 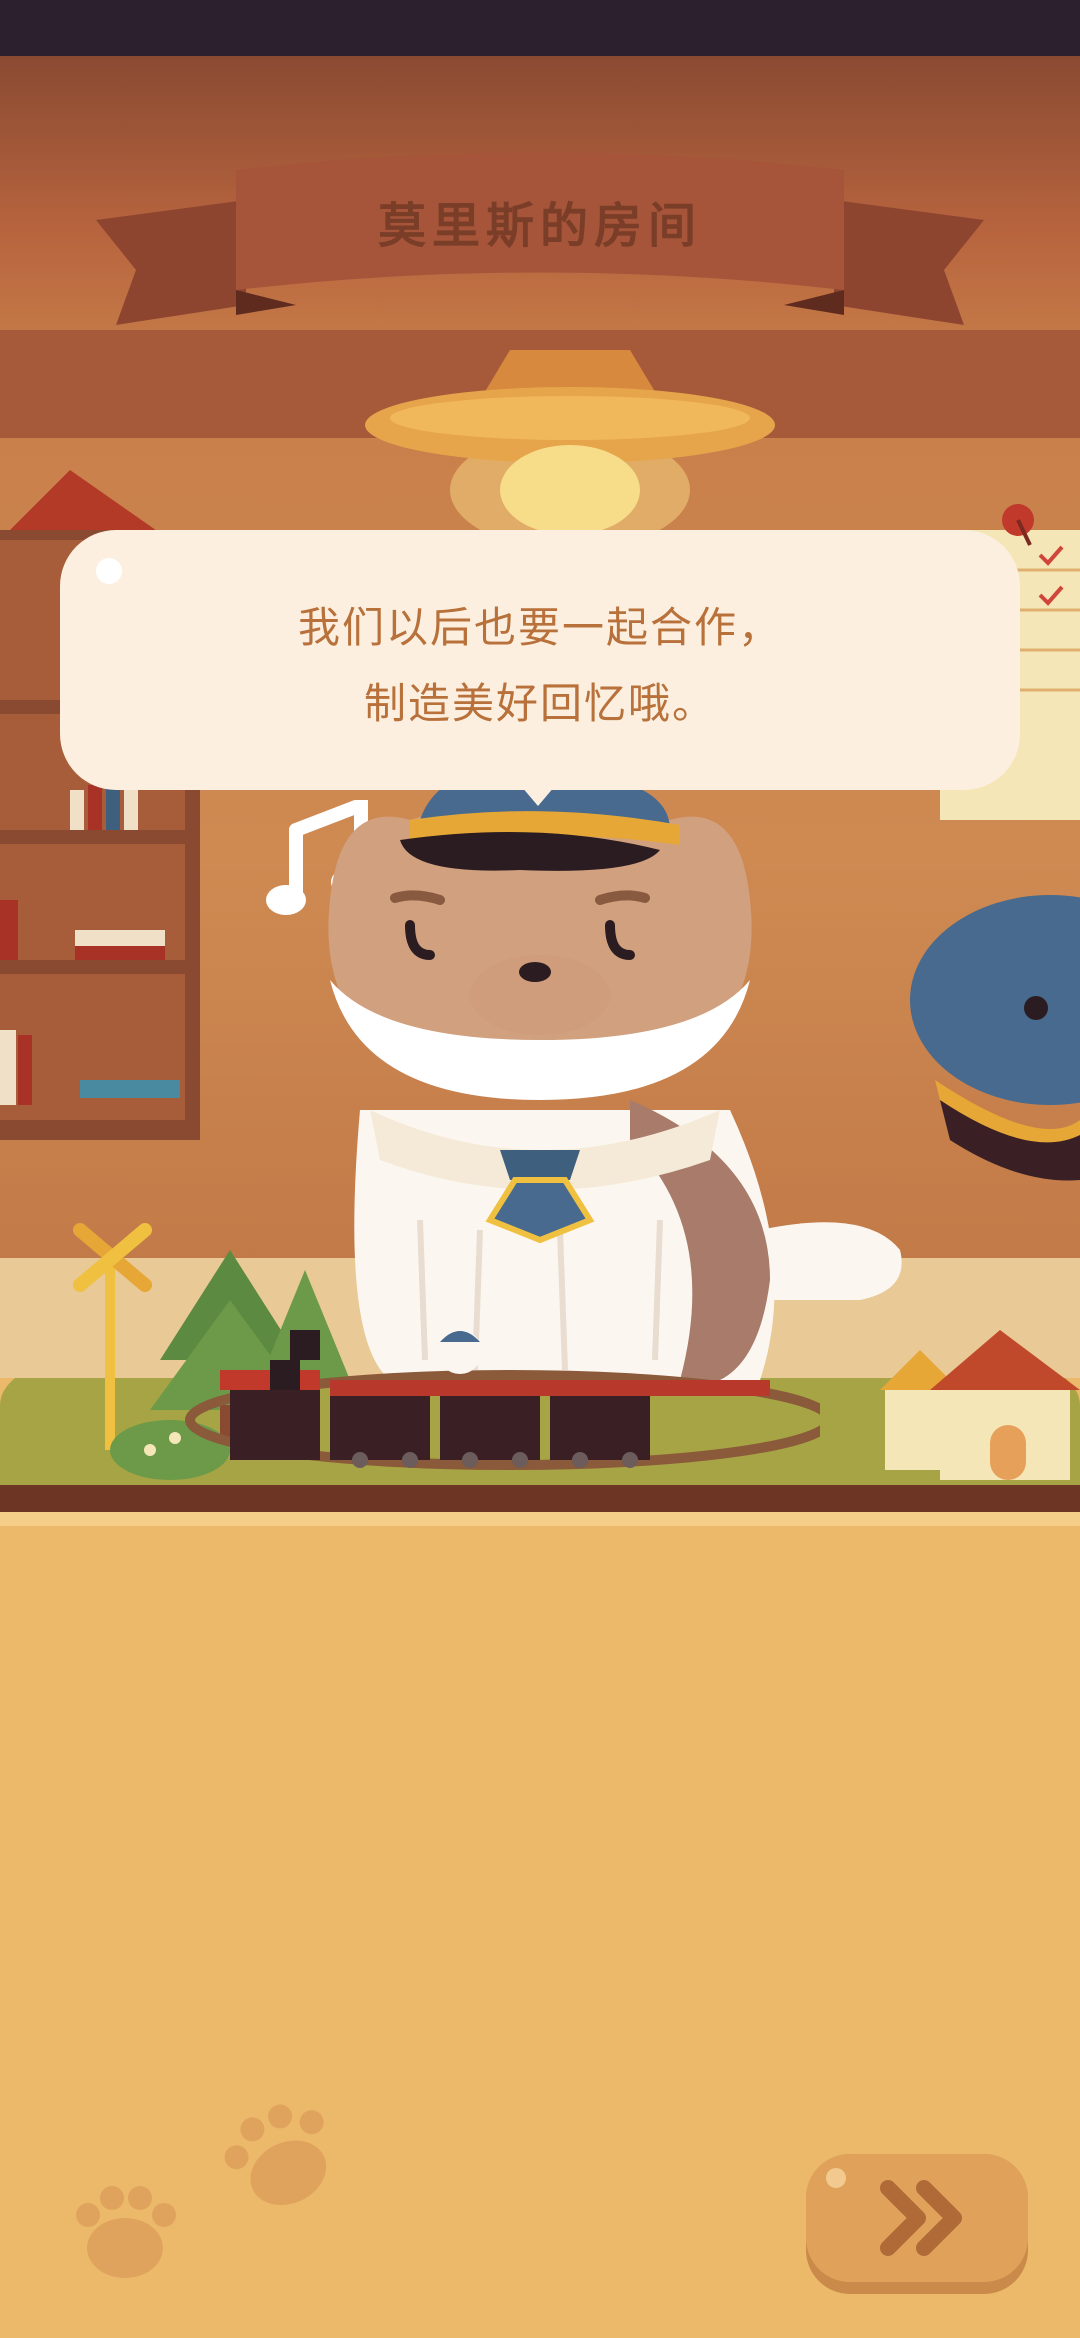 I want to click on dialogue-bubble-tail, so click(x=538, y=793).